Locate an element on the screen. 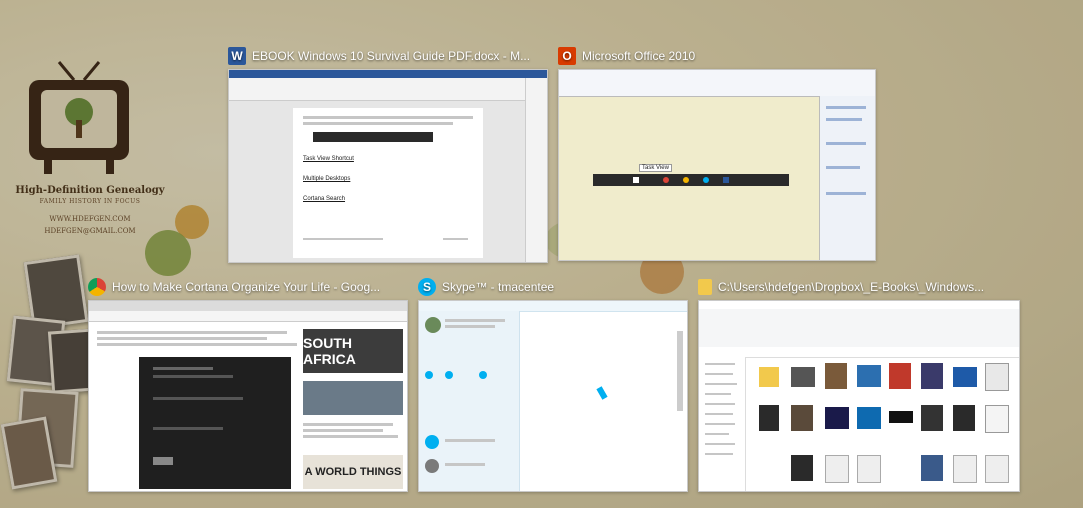  window-header: S Skype™ - tmacentee is located at coordinates (486, 287).